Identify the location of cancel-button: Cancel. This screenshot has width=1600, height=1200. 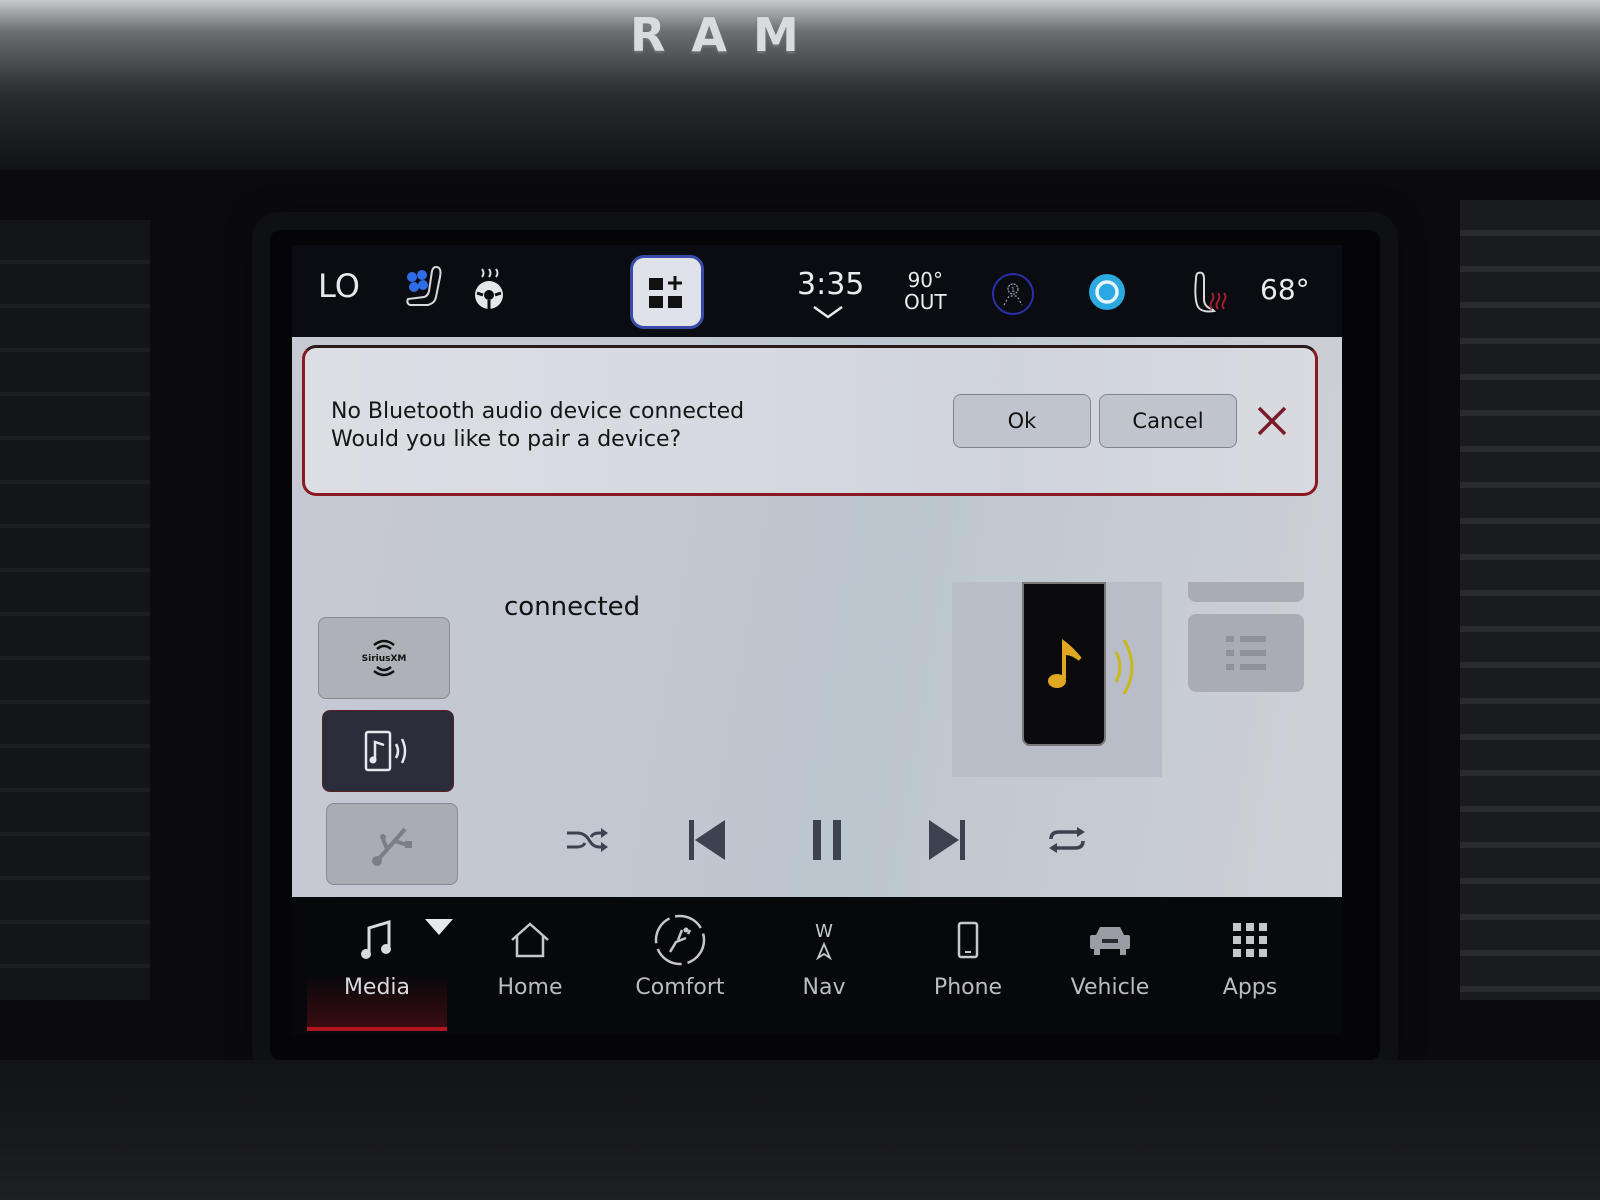
(1168, 421).